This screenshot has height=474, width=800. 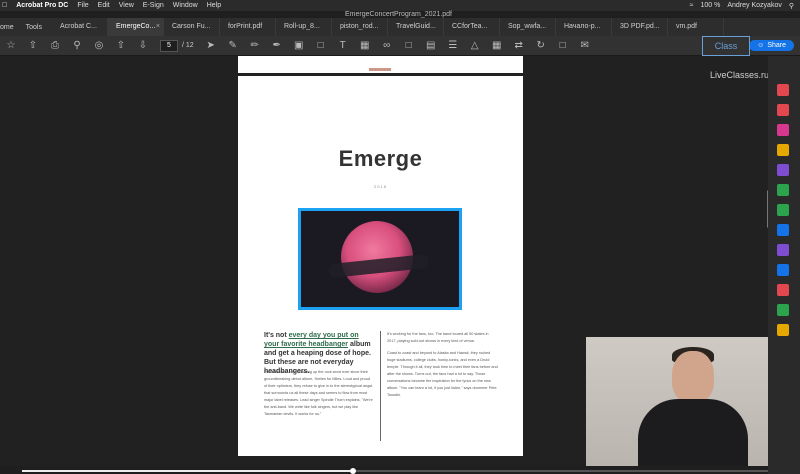 What do you see at coordinates (33, 46) in the screenshot?
I see `upload-icon: ⇧` at bounding box center [33, 46].